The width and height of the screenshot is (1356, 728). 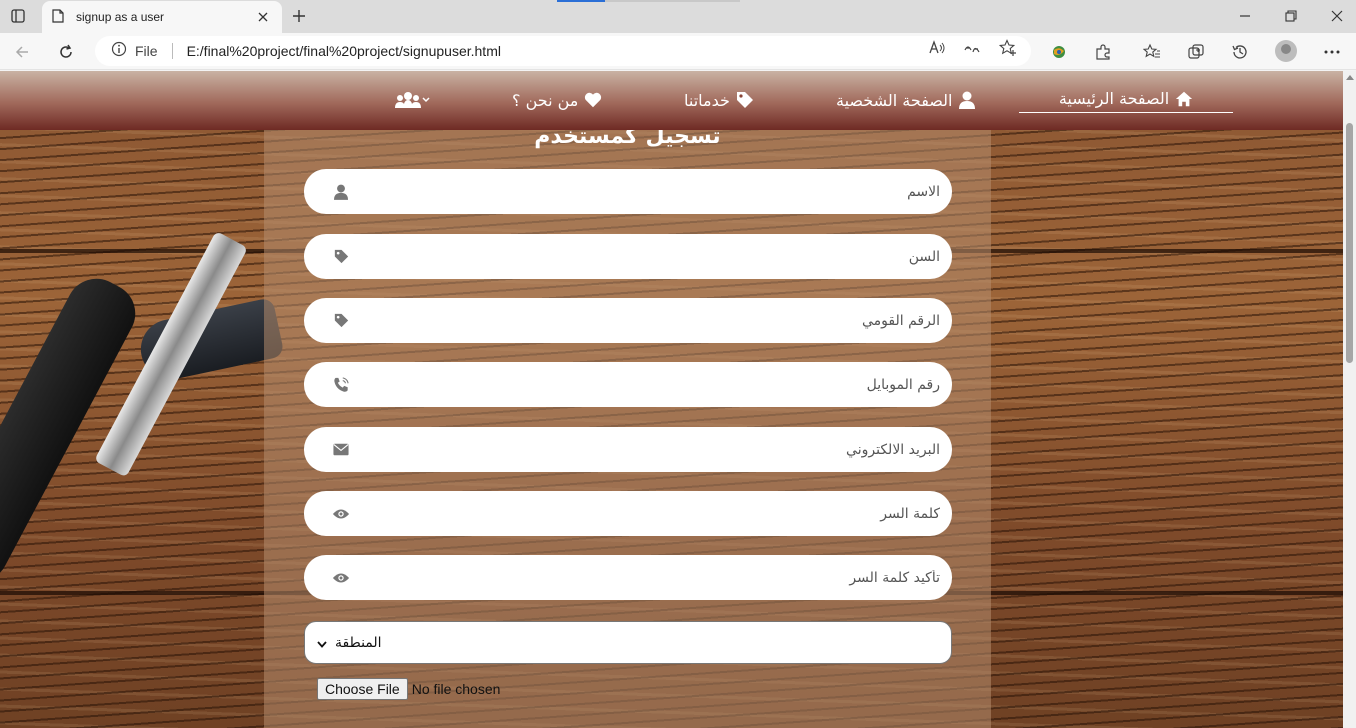 I want to click on back-arrow-icon, so click(x=22, y=52).